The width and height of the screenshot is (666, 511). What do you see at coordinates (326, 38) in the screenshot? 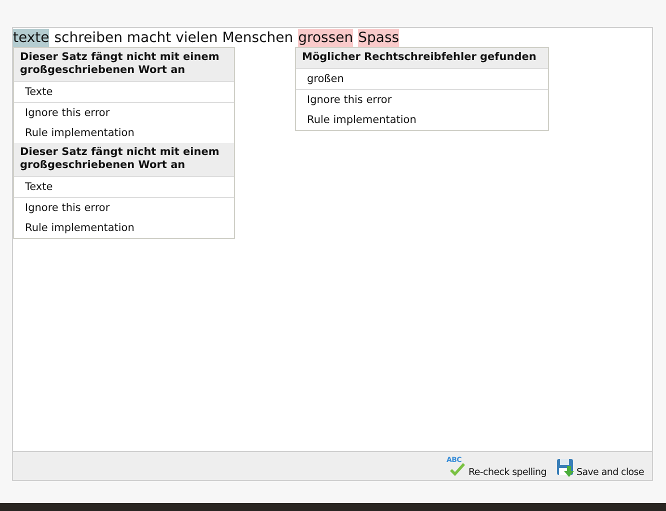
I see `marked-word: grossen` at bounding box center [326, 38].